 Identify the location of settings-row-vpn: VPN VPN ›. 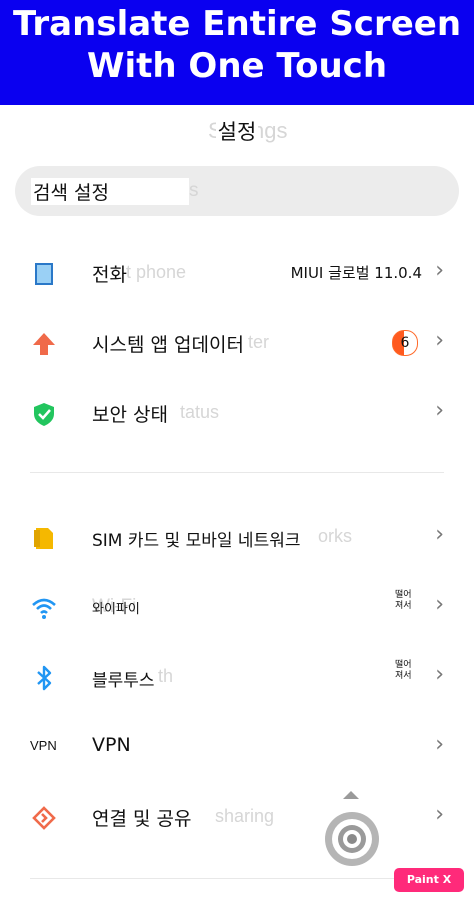
(237, 746).